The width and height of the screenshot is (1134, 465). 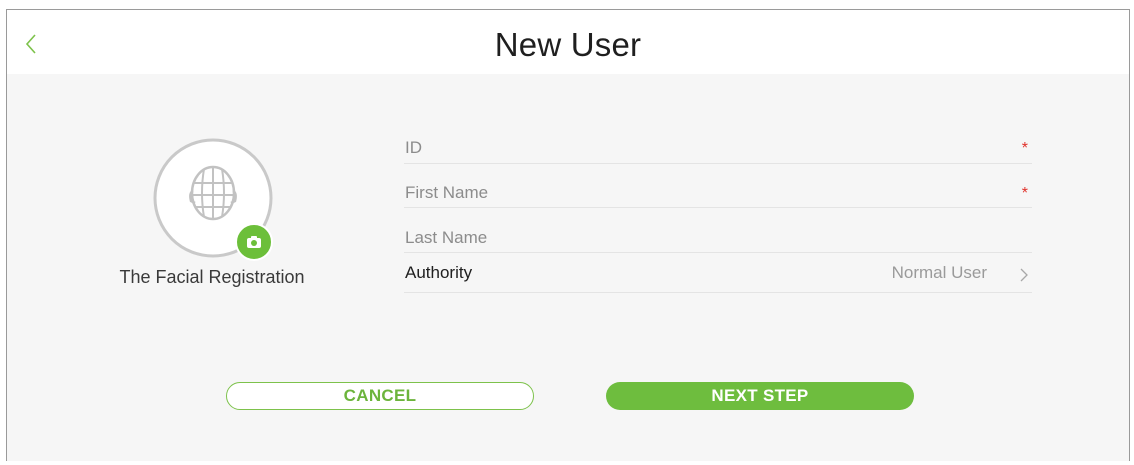 I want to click on camera-icon, so click(x=254, y=242).